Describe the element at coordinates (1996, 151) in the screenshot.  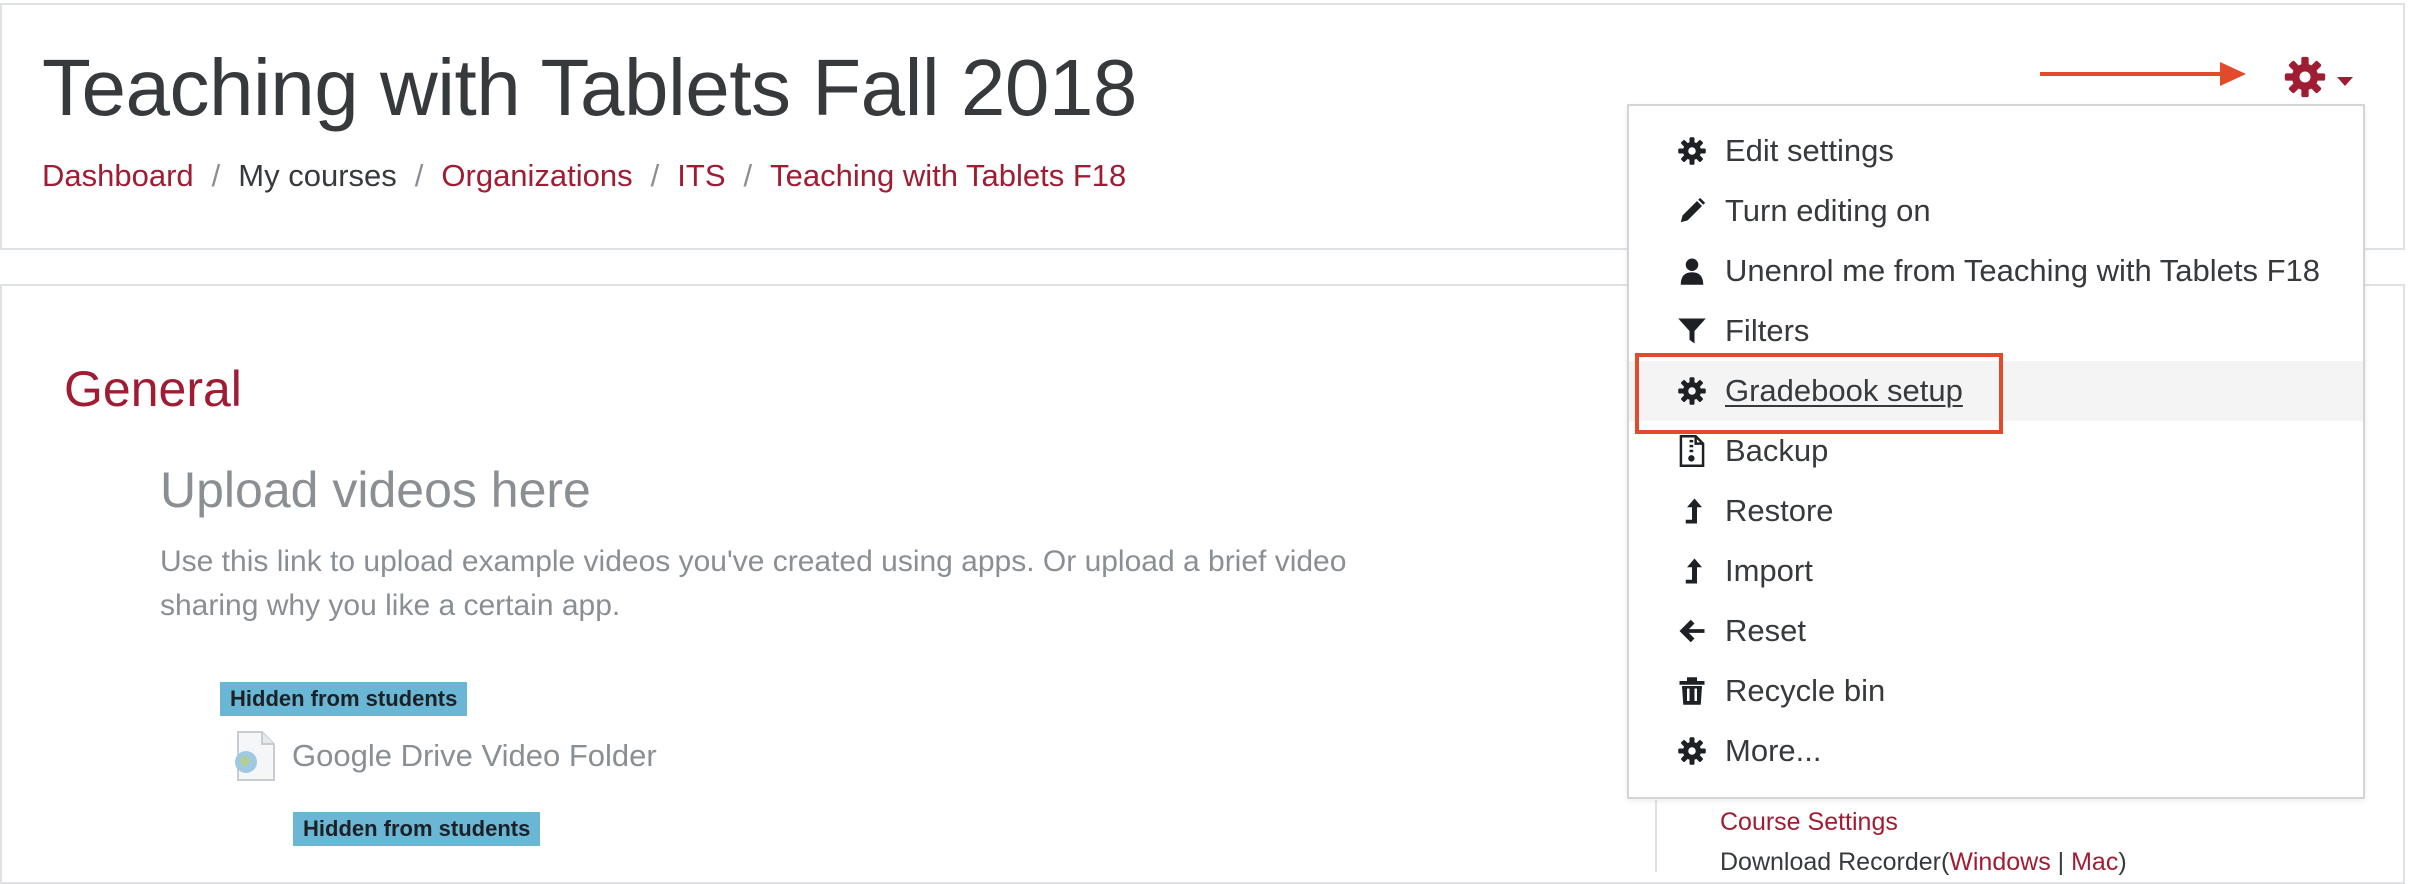
I see `menu-item-edit-settings: Edit settings` at that location.